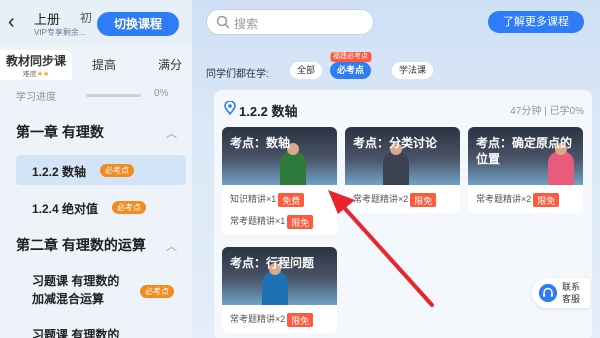  What do you see at coordinates (404, 109) in the screenshot?
I see `panel-header: 1.2.2 数轴 47分钟 | 已学0%` at bounding box center [404, 109].